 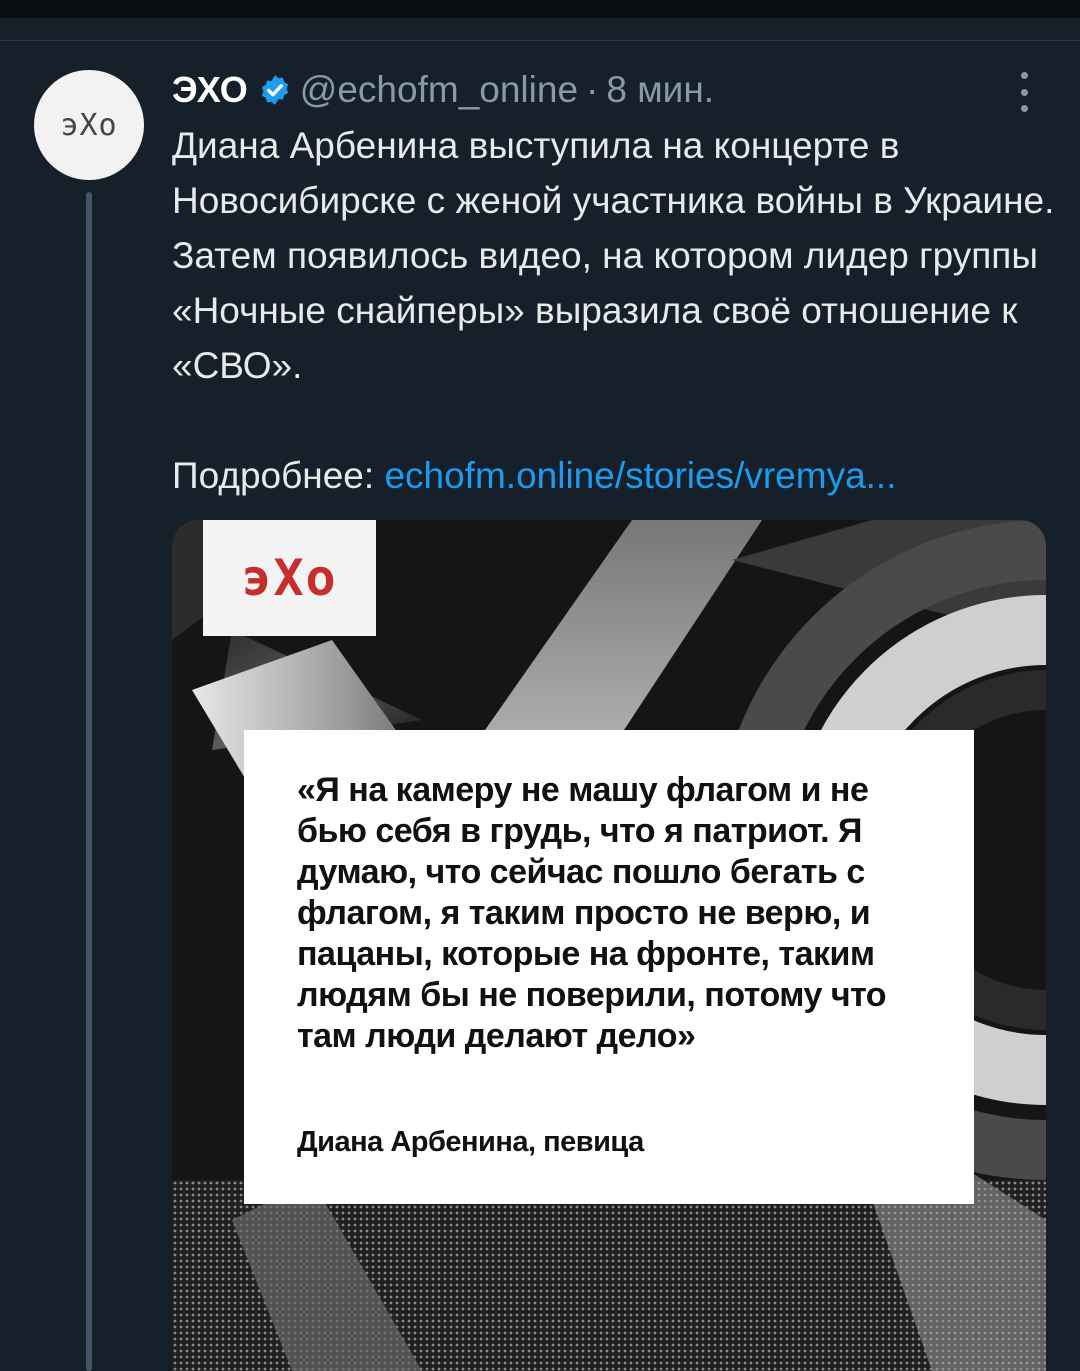 I want to click on status-strip, so click(x=540, y=9).